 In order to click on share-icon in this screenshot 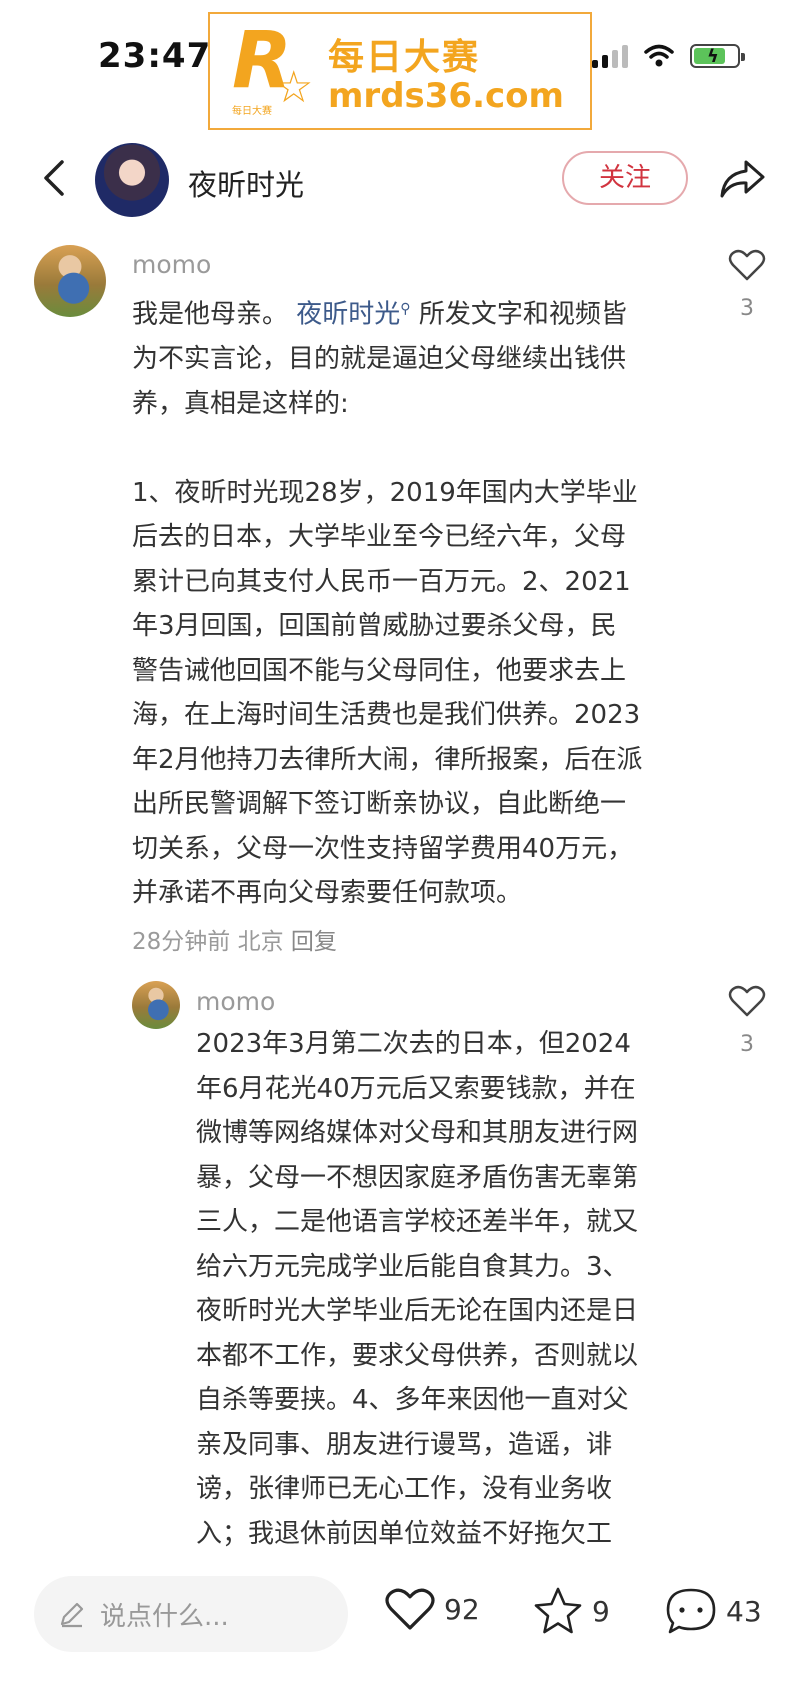, I will do `click(742, 179)`.